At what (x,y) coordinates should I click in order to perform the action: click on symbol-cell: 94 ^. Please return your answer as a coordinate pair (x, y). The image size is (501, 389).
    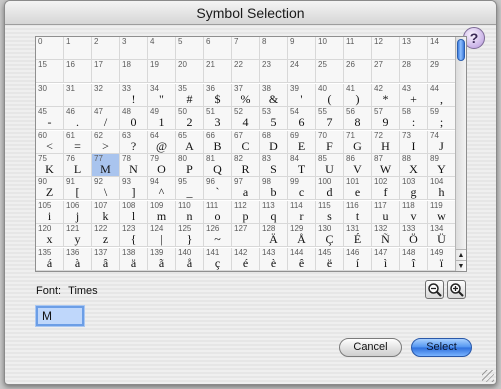
    Looking at the image, I should click on (162, 189).